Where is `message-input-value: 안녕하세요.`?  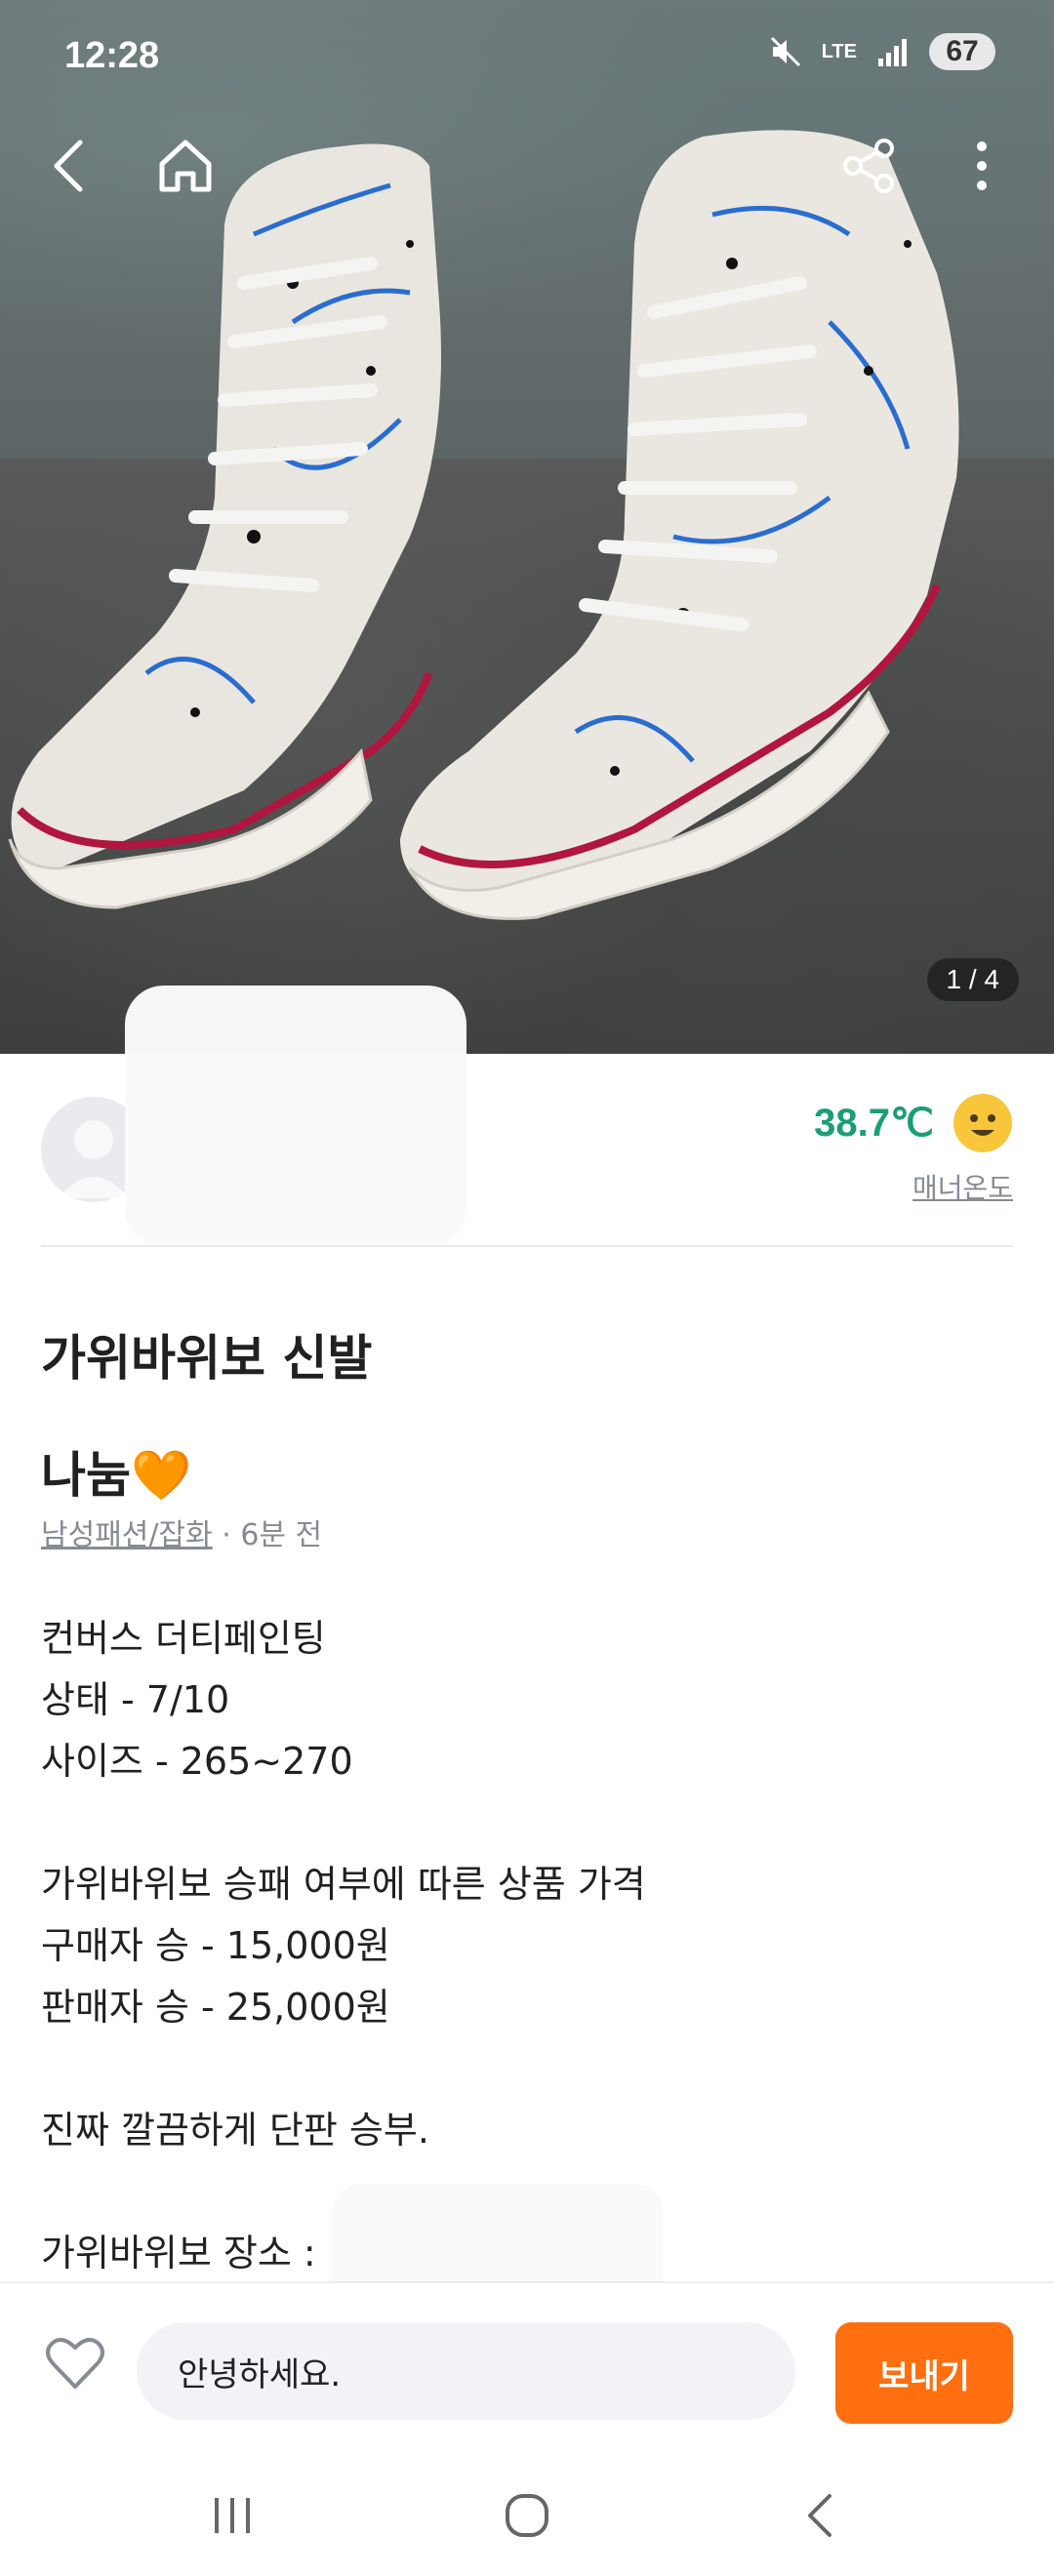 message-input-value: 안녕하세요. is located at coordinates (260, 2375).